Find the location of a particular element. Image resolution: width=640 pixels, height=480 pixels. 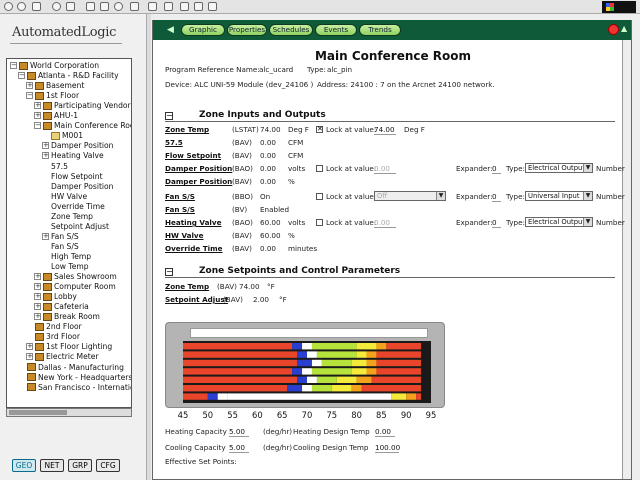

search-icon is located at coordinates (90, 6).